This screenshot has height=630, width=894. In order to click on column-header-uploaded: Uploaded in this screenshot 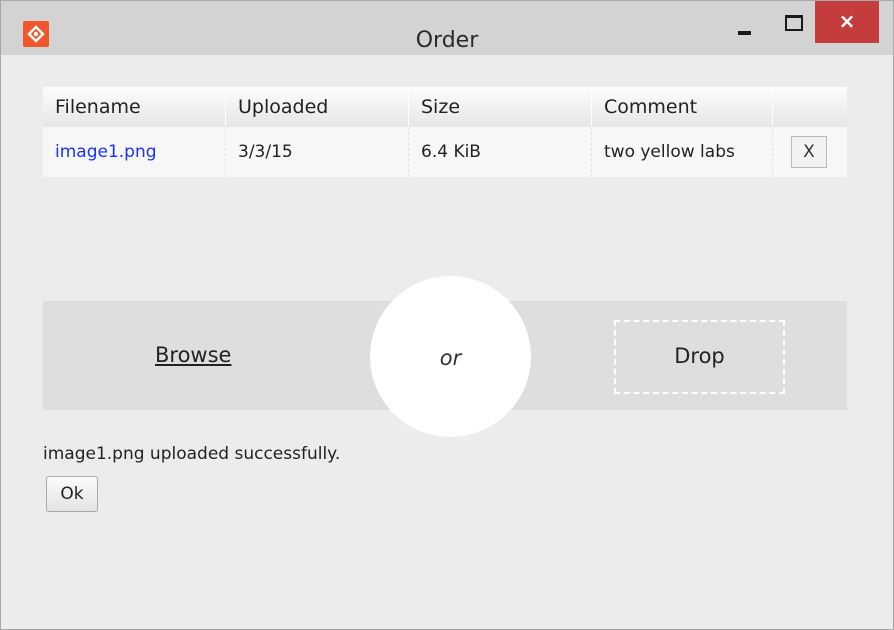, I will do `click(317, 107)`.